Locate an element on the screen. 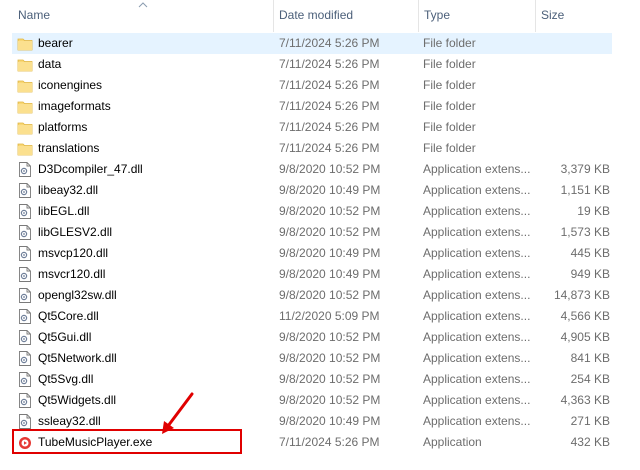 The image size is (640, 470). file-size: 19 KB is located at coordinates (593, 211).